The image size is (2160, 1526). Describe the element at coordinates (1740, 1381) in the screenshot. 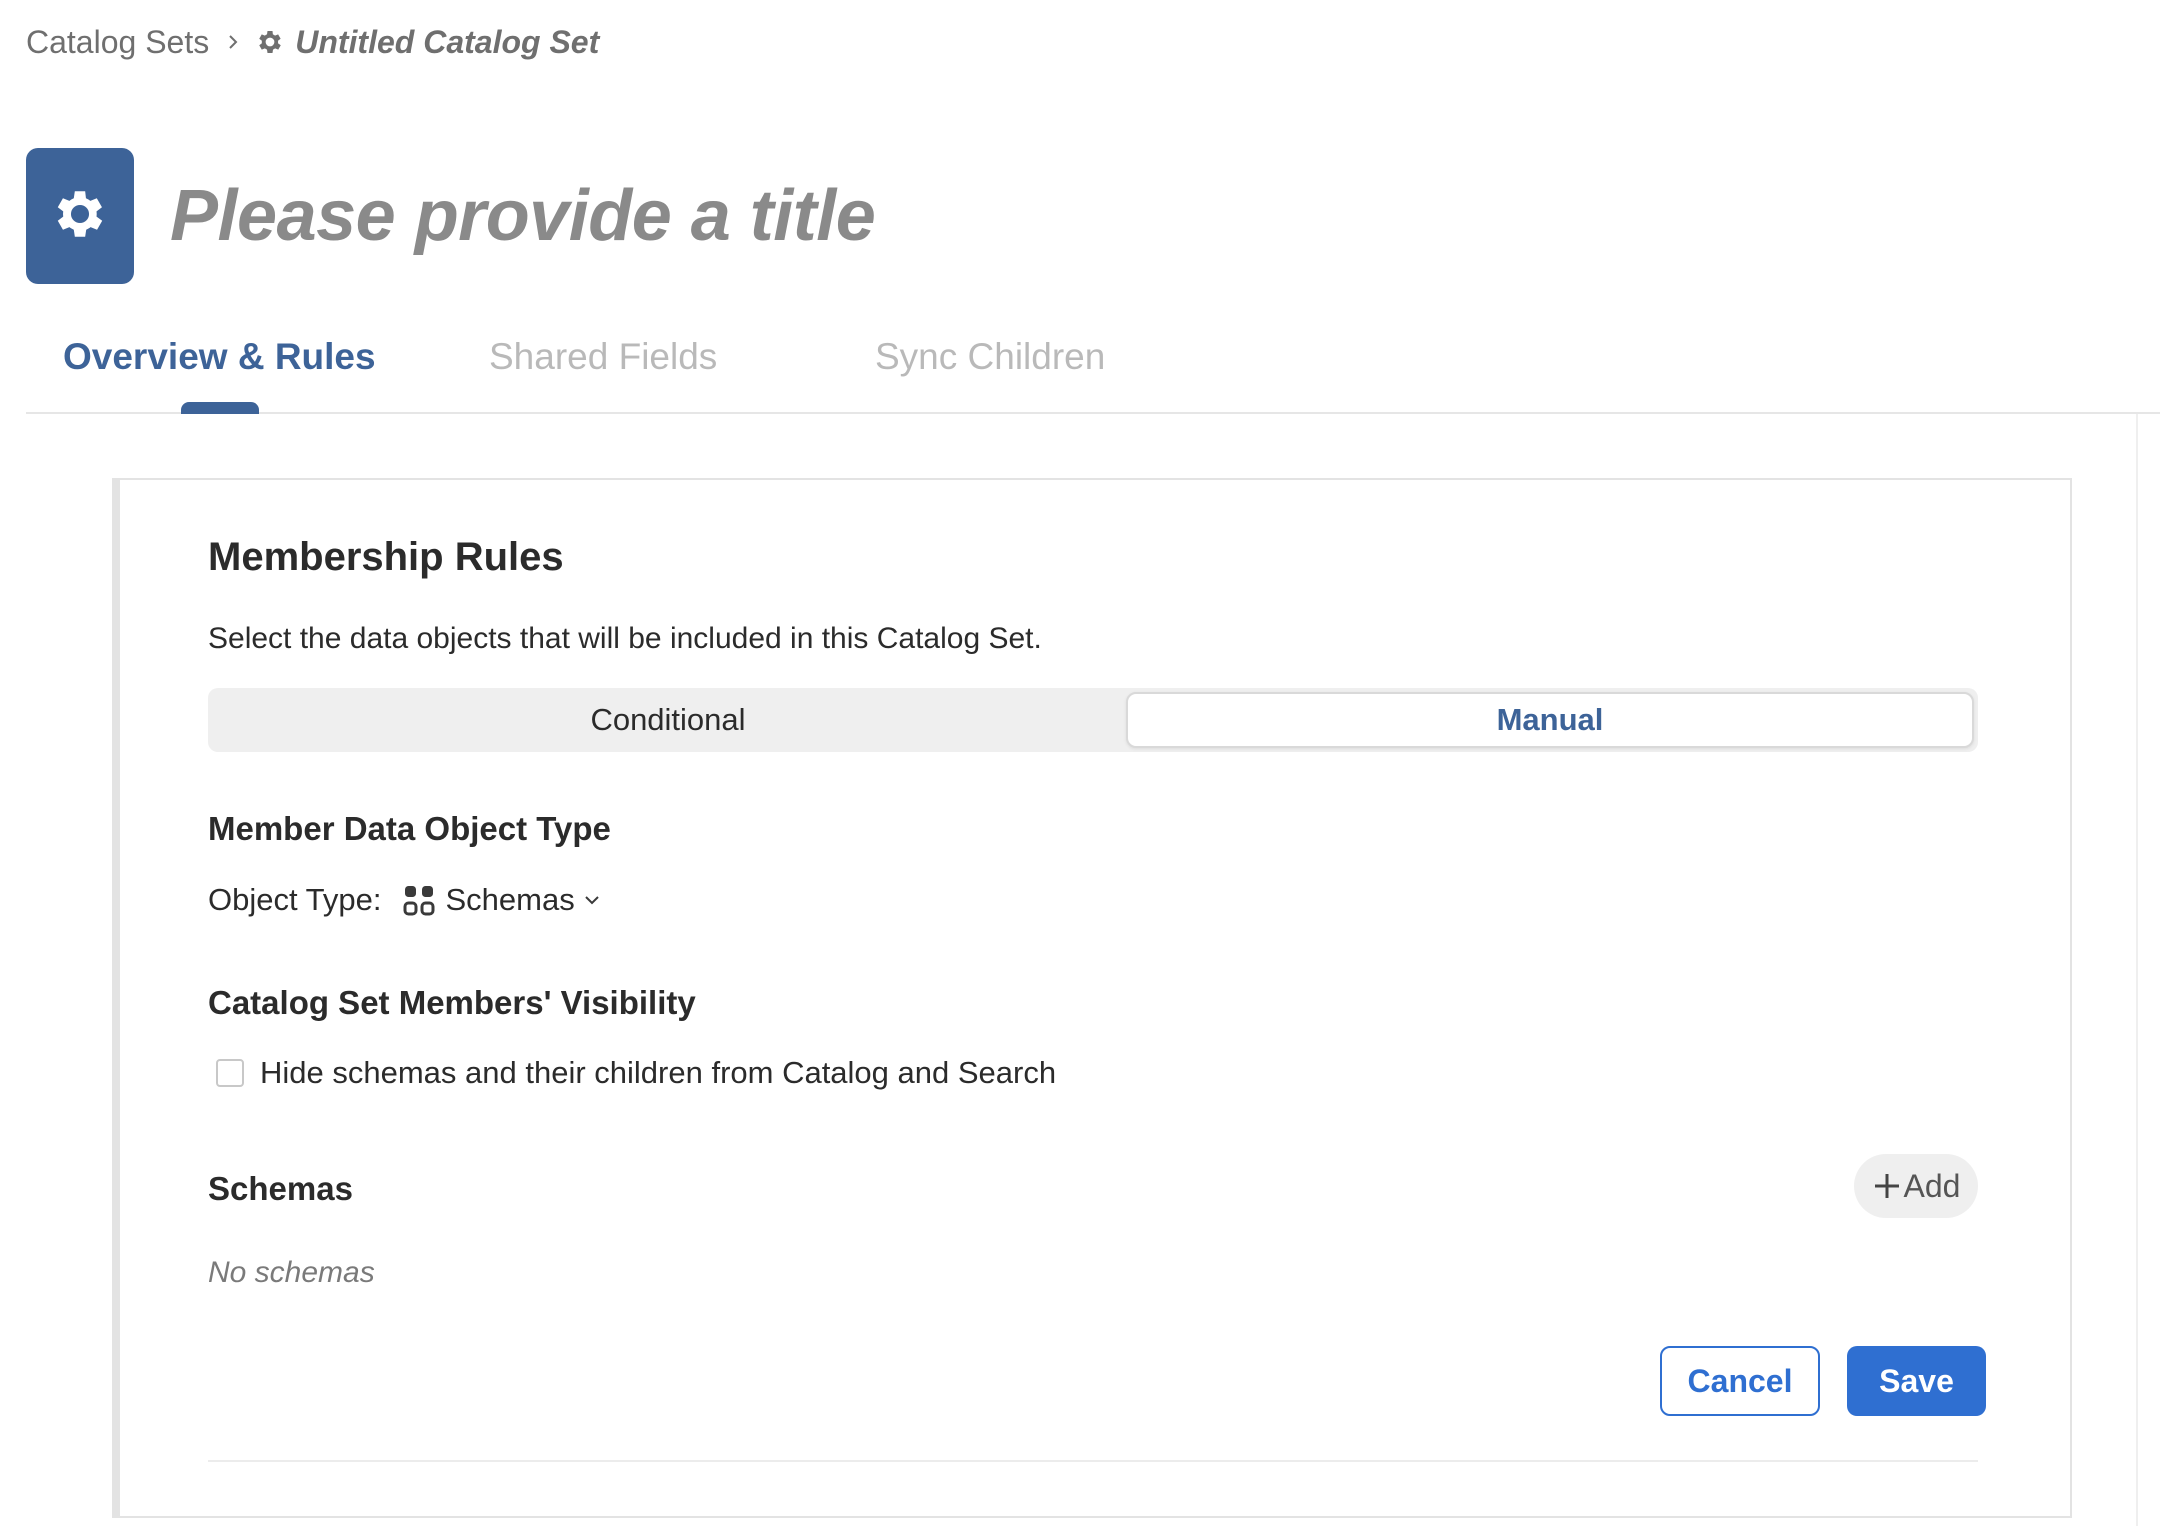

I see `cancel-button: Cancel` at that location.